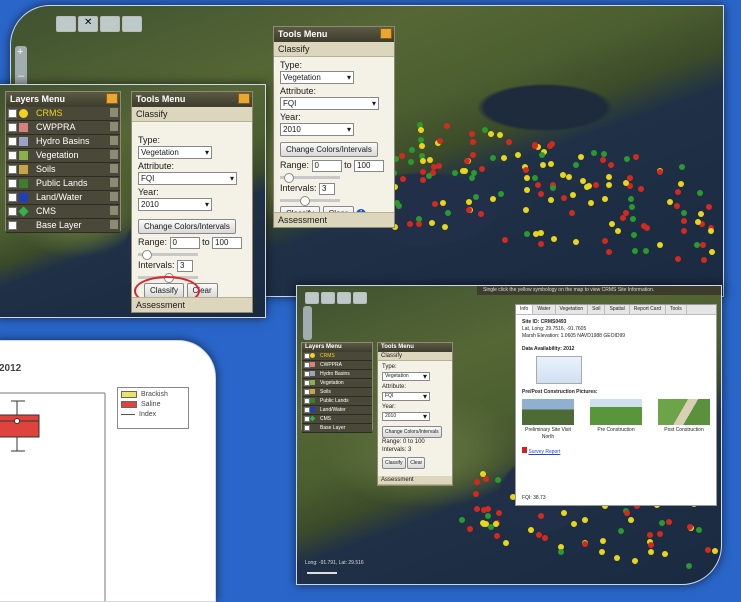  Describe the element at coordinates (88, 24) in the screenshot. I see `close-tool-button: ✕` at that location.